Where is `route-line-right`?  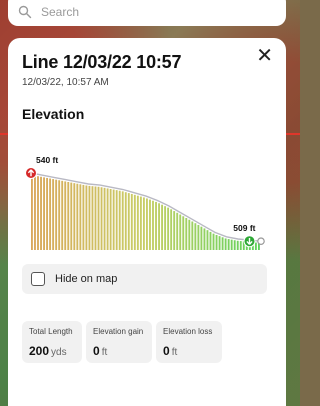
route-line-right is located at coordinates (293, 134).